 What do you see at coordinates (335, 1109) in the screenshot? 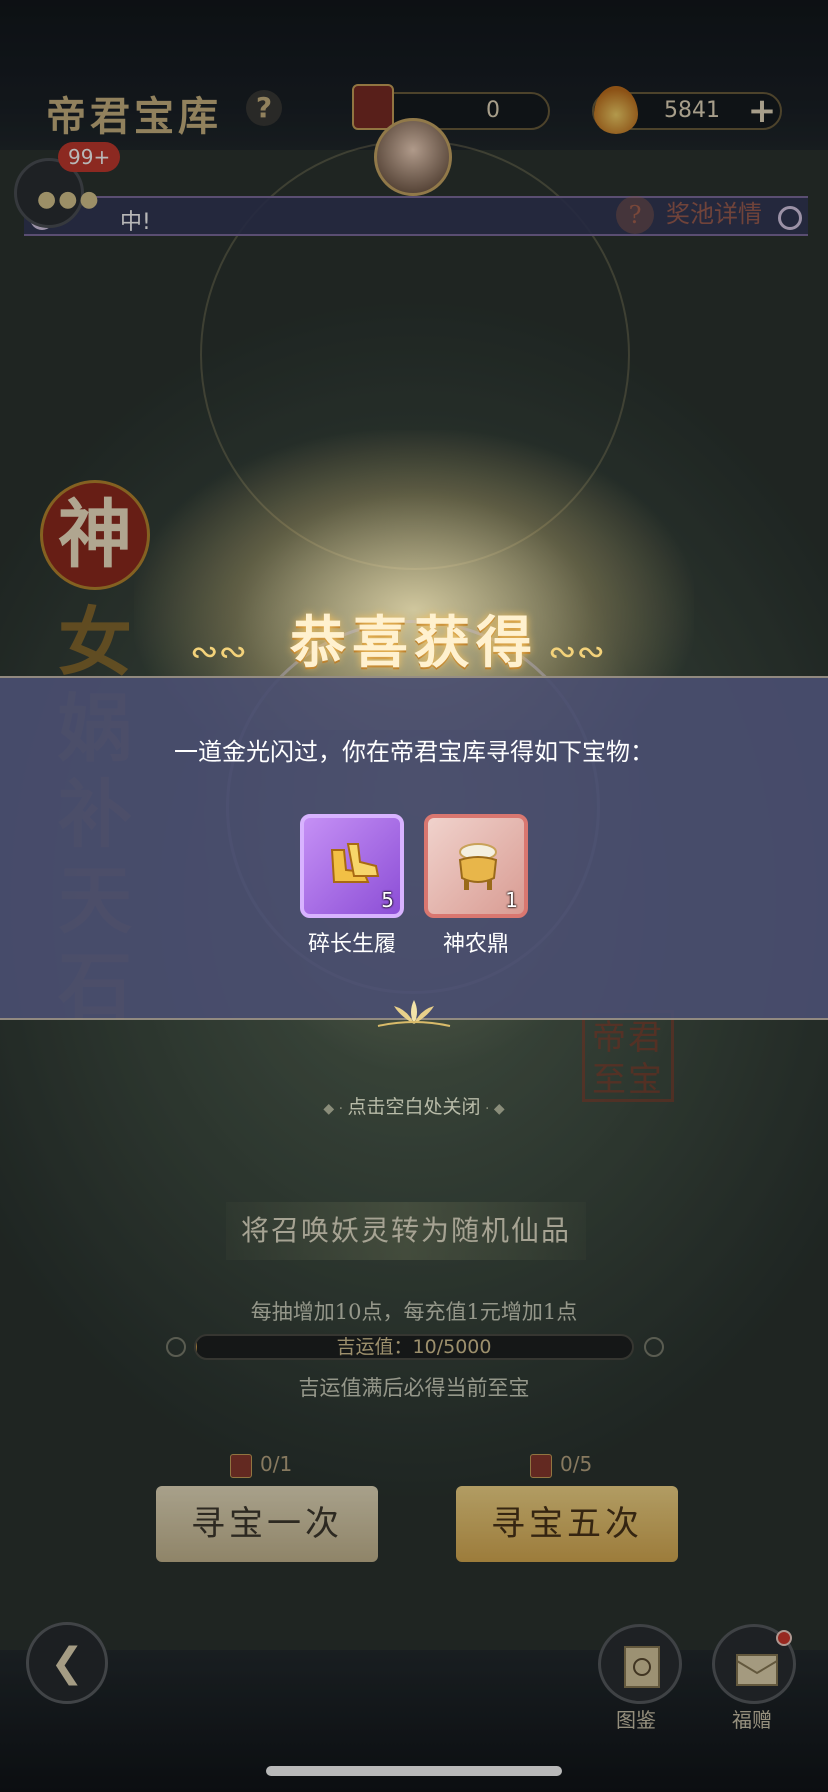
I see `diamond-ornament-icon: ◆ ·` at bounding box center [335, 1109].